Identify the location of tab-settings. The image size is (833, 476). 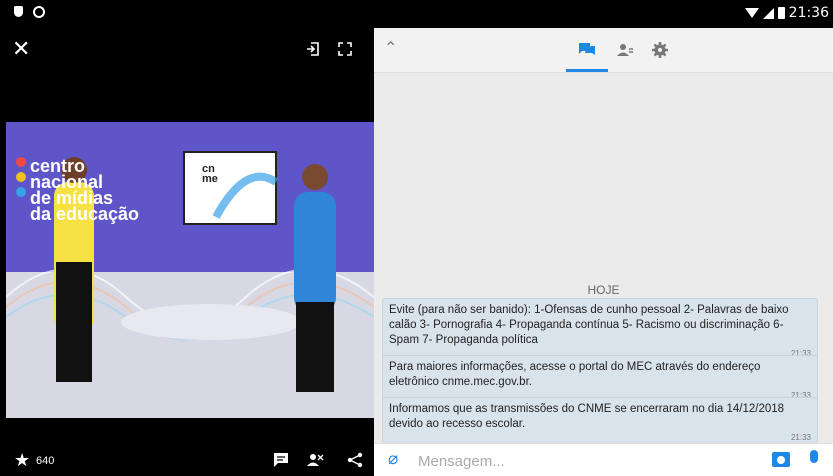
(660, 50).